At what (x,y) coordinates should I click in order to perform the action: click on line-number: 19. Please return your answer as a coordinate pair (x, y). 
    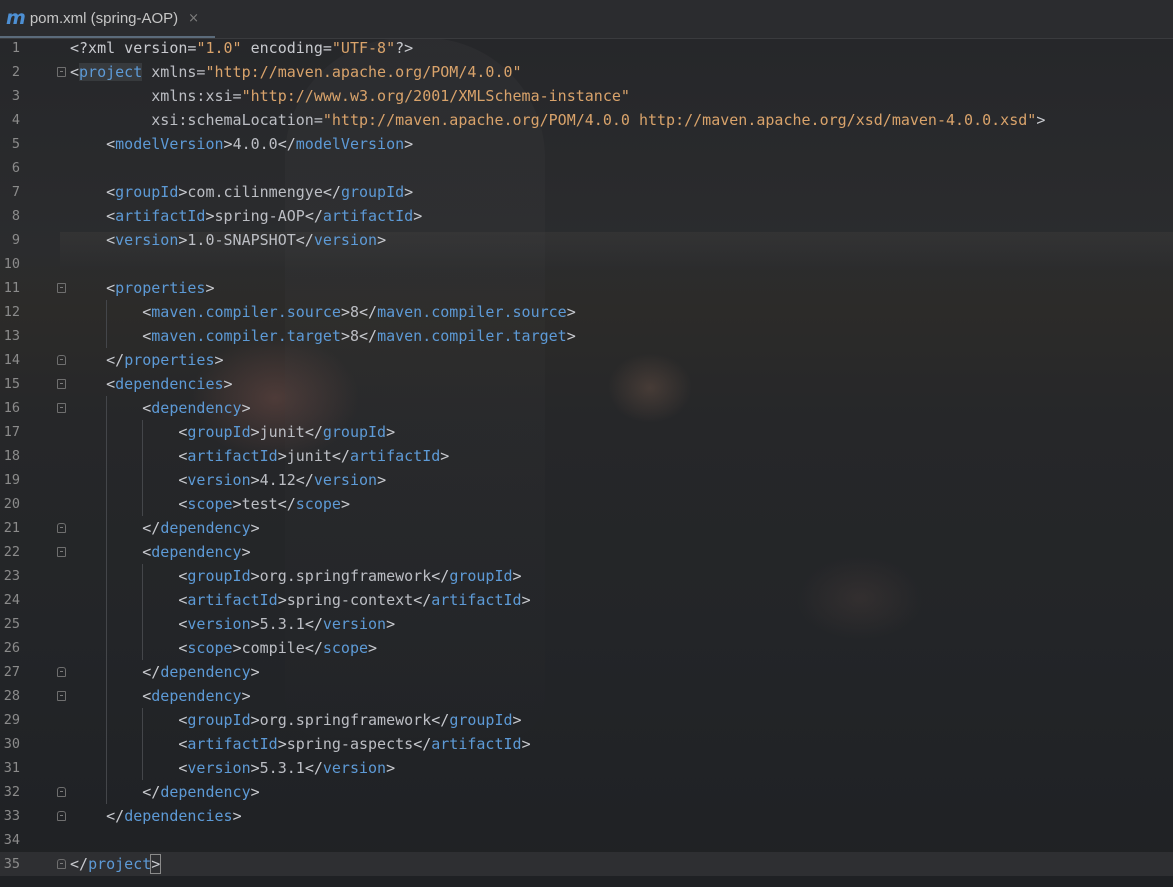
    Looking at the image, I should click on (11, 480).